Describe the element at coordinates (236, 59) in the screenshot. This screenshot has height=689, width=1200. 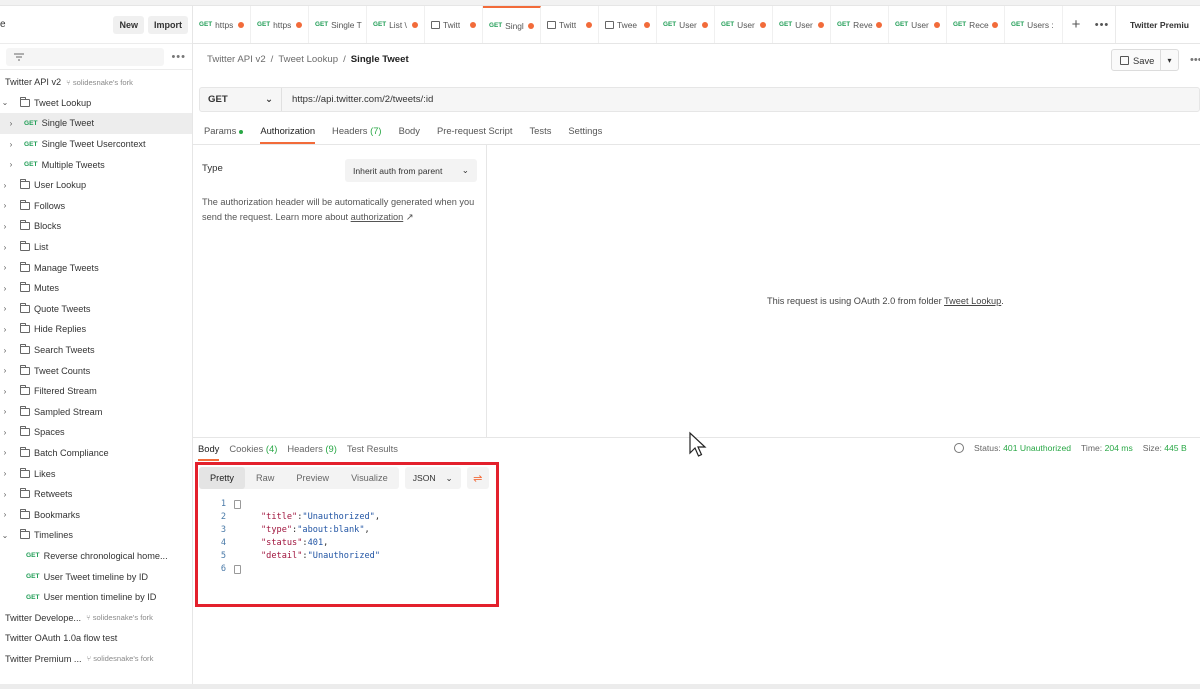
I see `breadcrumb-collection: Twitter API v2` at that location.